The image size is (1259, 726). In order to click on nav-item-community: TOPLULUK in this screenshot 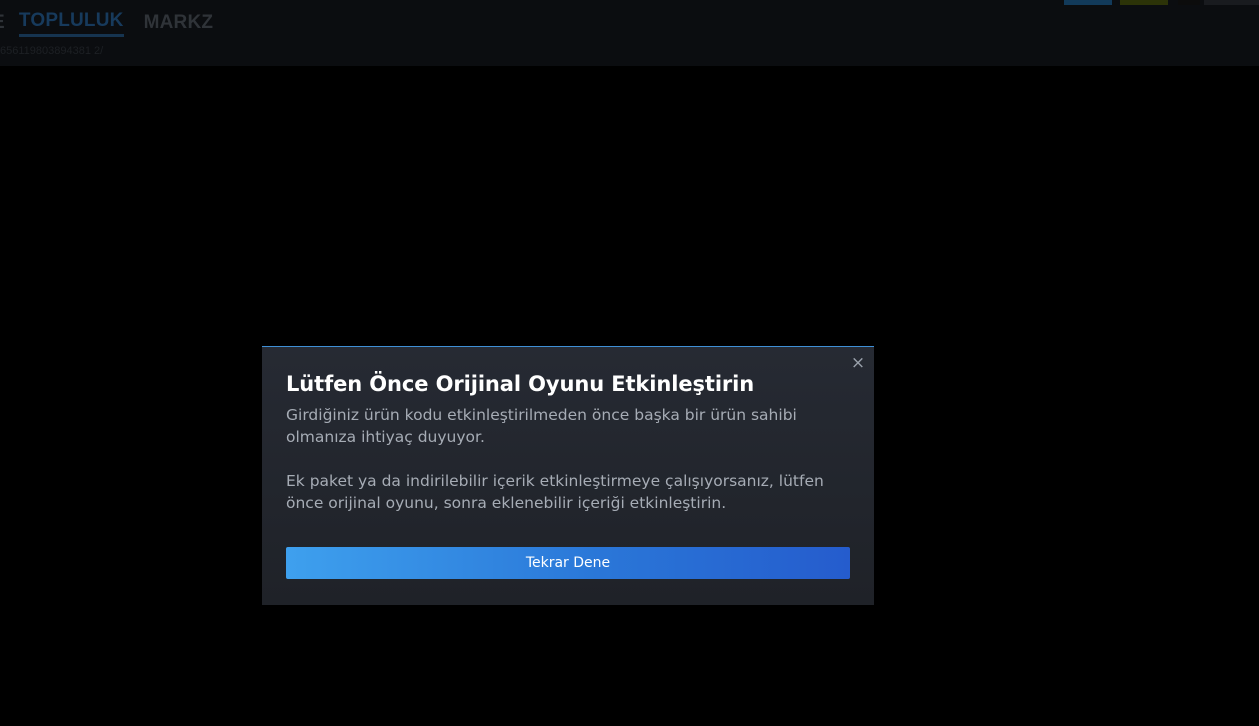, I will do `click(71, 23)`.